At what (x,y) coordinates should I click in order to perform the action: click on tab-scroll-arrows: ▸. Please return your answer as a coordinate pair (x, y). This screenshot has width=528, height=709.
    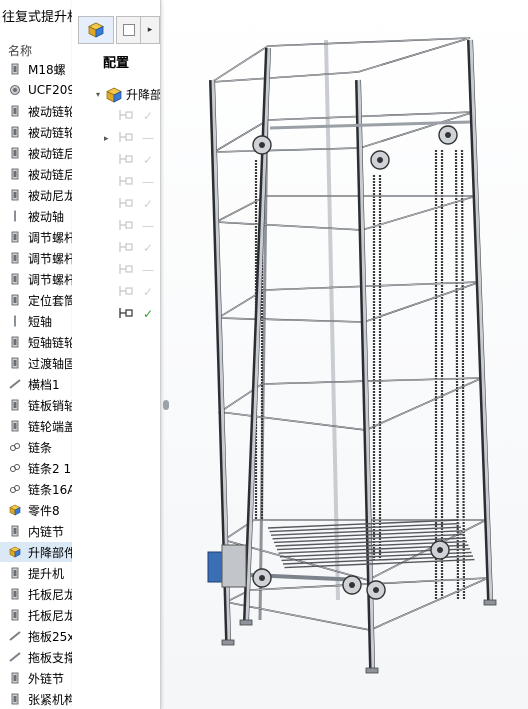
    Looking at the image, I should click on (150, 30).